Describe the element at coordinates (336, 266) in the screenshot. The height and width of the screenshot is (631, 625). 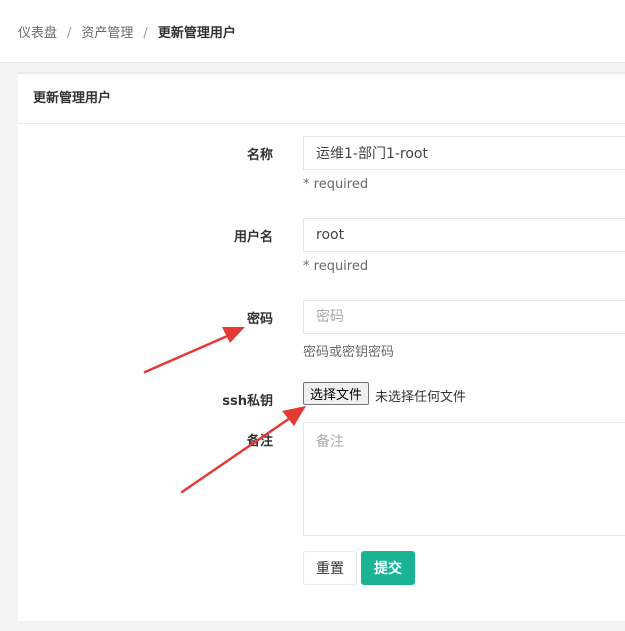
I see `username-required-hint: * required` at that location.